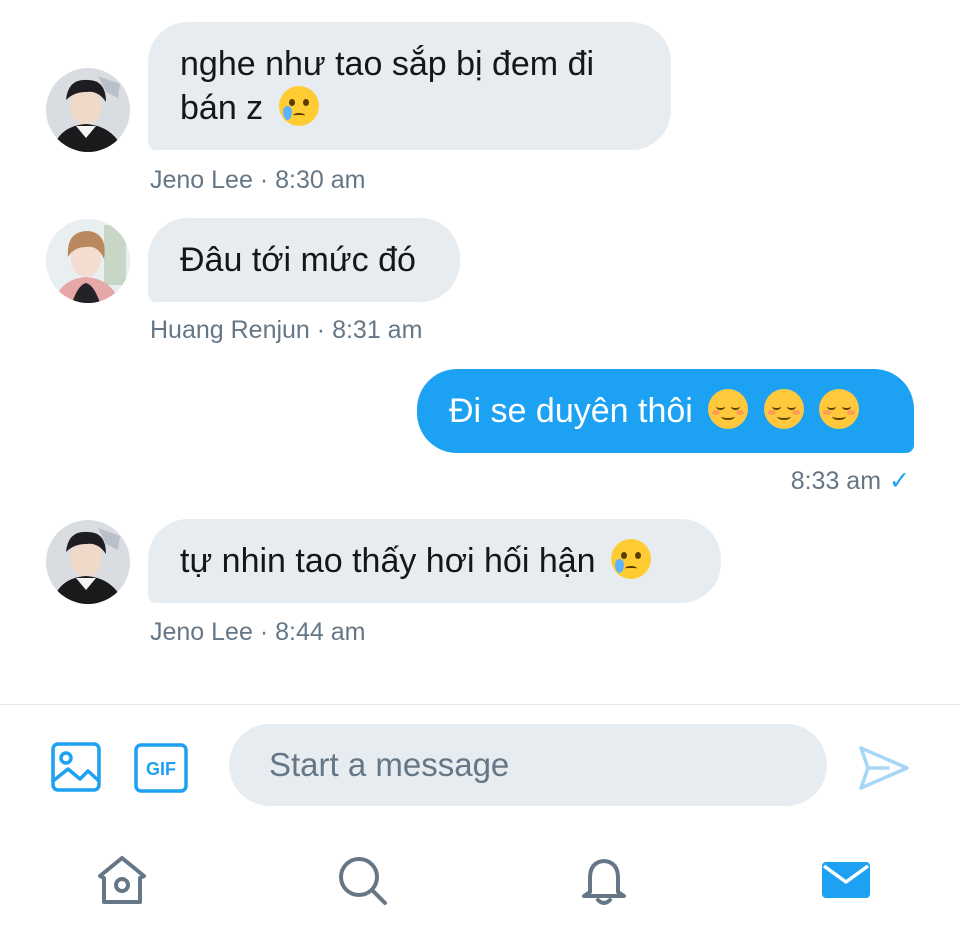 The width and height of the screenshot is (960, 938). I want to click on sender-name: Huang Renjun, so click(230, 330).